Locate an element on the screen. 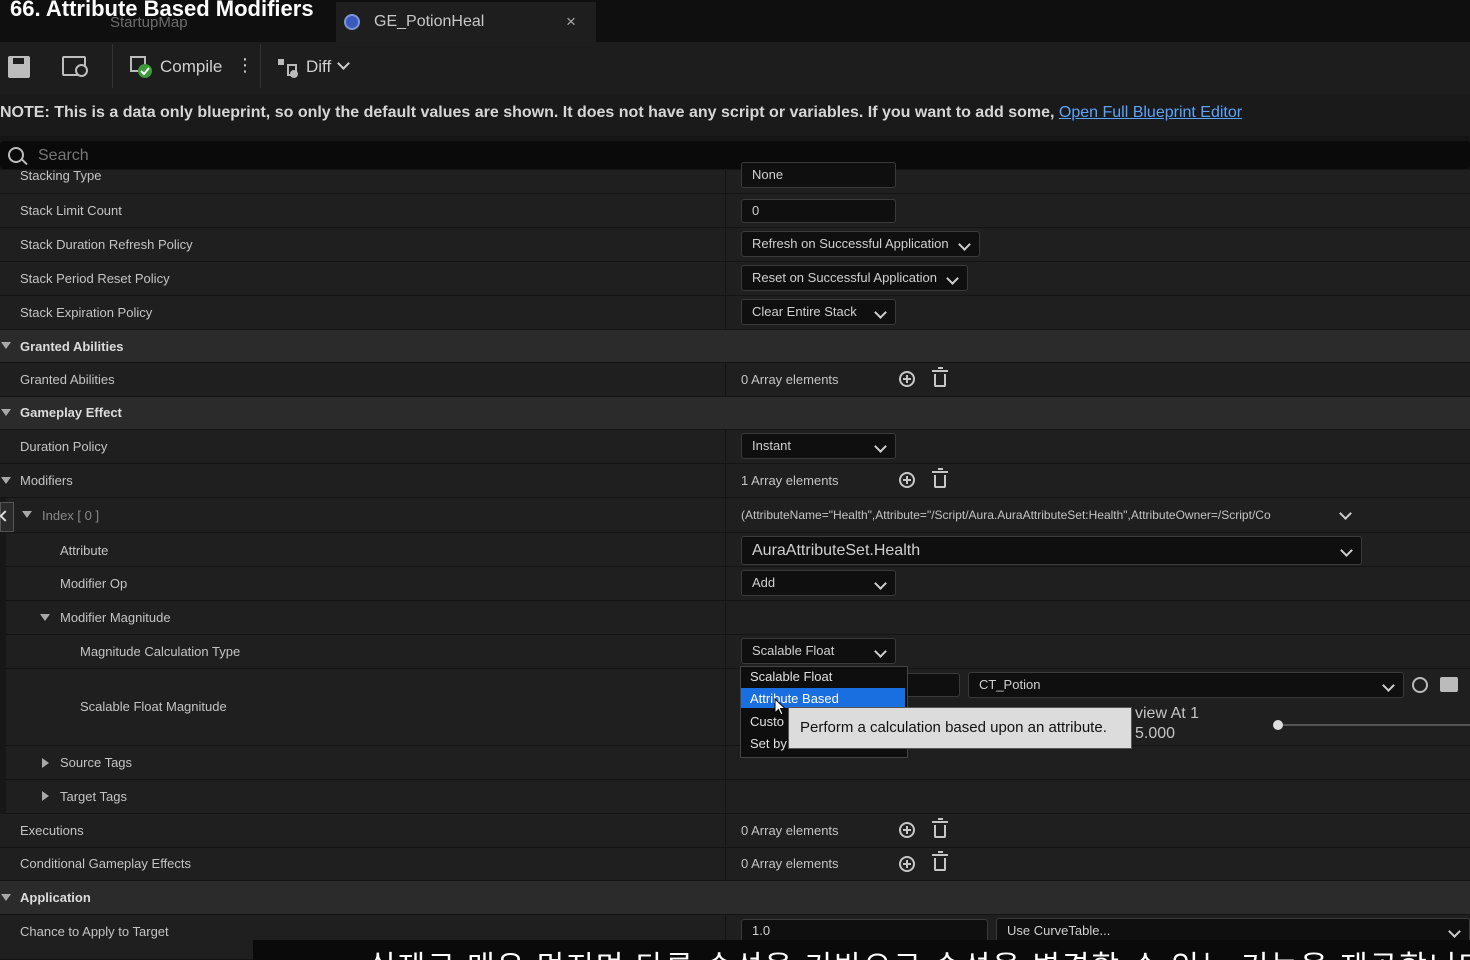 The image size is (1470, 960). compile-button: Compile is located at coordinates (191, 67).